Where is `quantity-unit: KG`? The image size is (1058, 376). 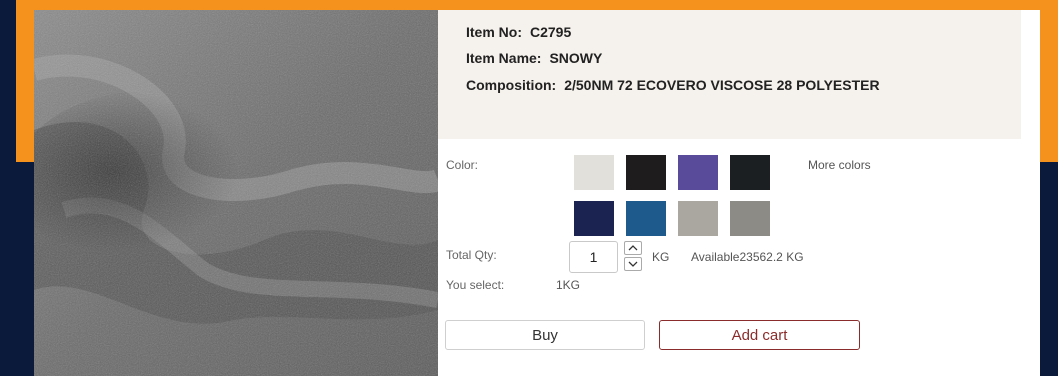
quantity-unit: KG is located at coordinates (661, 257).